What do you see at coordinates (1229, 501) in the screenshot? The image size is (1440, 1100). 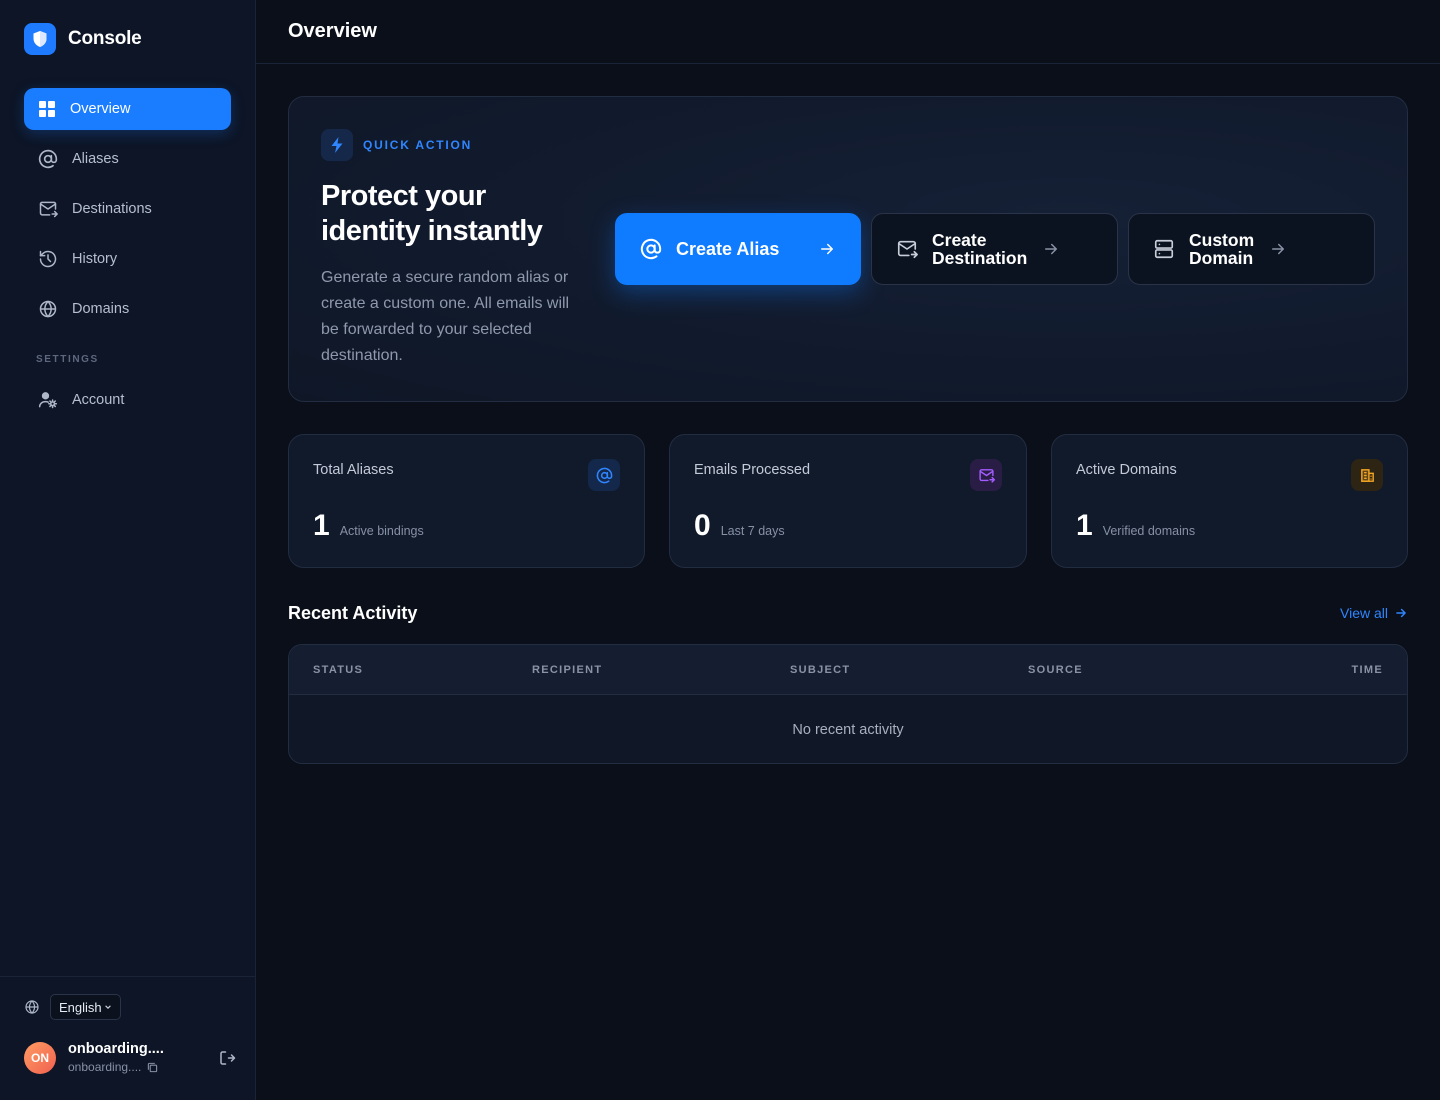 I see `stat-card-active-domains: Active Domains 1 Verified domains` at bounding box center [1229, 501].